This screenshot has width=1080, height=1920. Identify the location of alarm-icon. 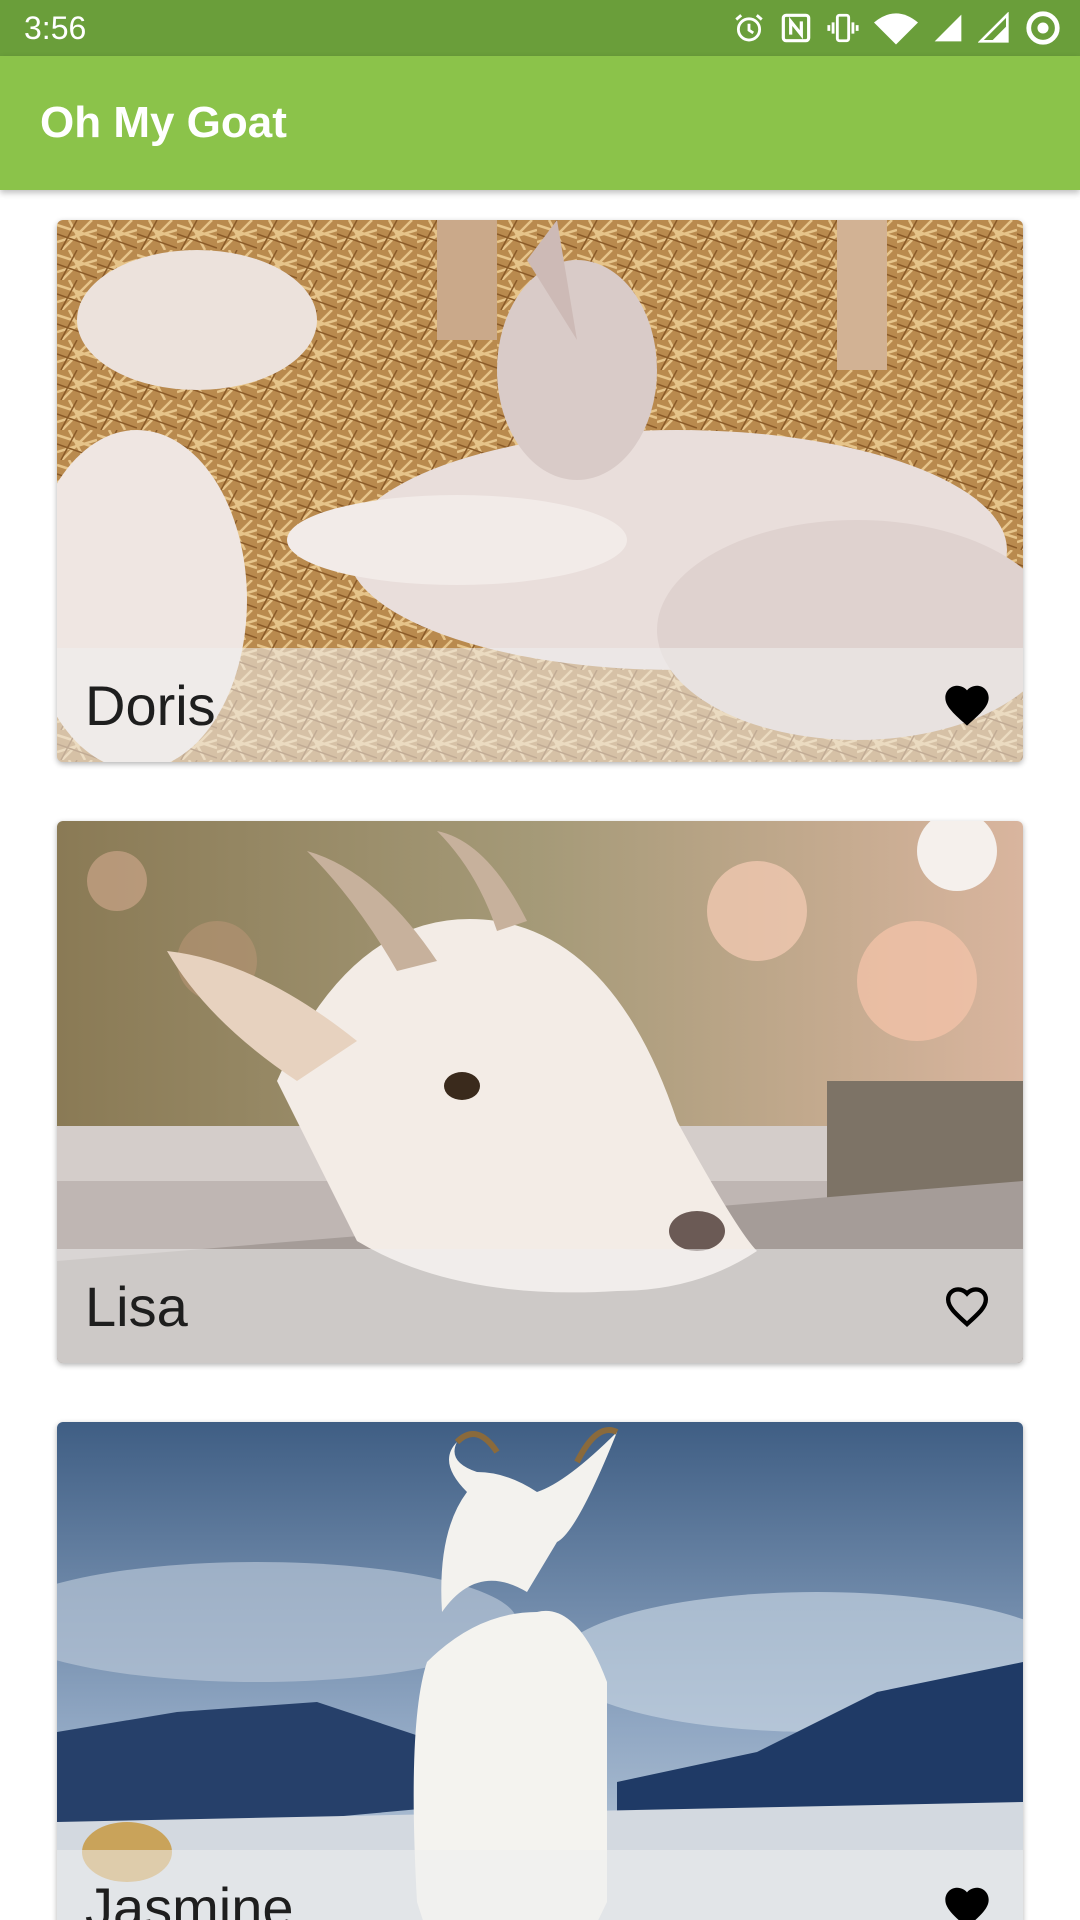
(749, 28).